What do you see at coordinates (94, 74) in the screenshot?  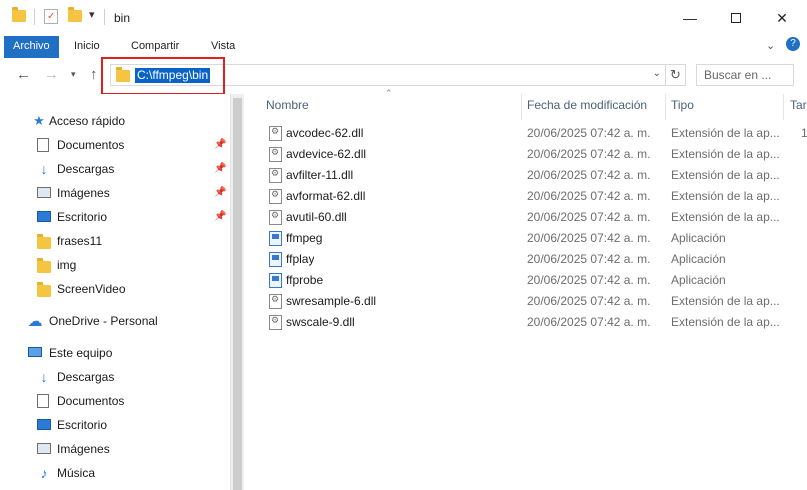 I see `up-arrow-icon: ↑` at bounding box center [94, 74].